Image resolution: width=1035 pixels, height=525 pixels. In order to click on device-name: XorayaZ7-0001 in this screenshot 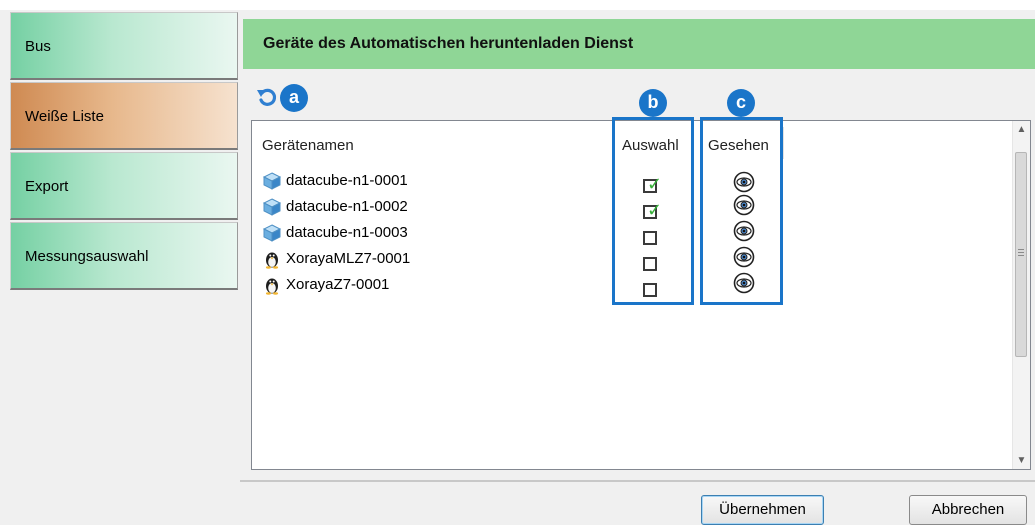, I will do `click(338, 284)`.